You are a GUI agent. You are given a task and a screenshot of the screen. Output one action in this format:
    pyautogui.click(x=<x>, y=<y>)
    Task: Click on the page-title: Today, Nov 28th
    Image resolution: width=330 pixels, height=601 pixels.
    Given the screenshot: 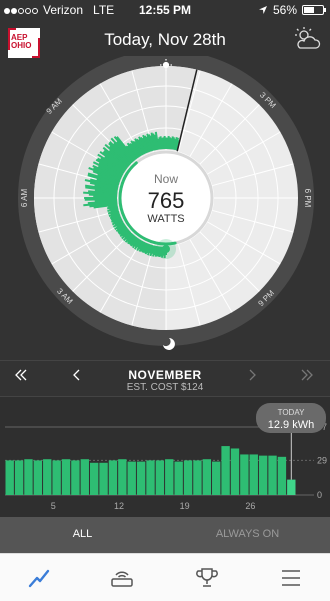 What is the action you would take?
    pyautogui.click(x=165, y=40)
    